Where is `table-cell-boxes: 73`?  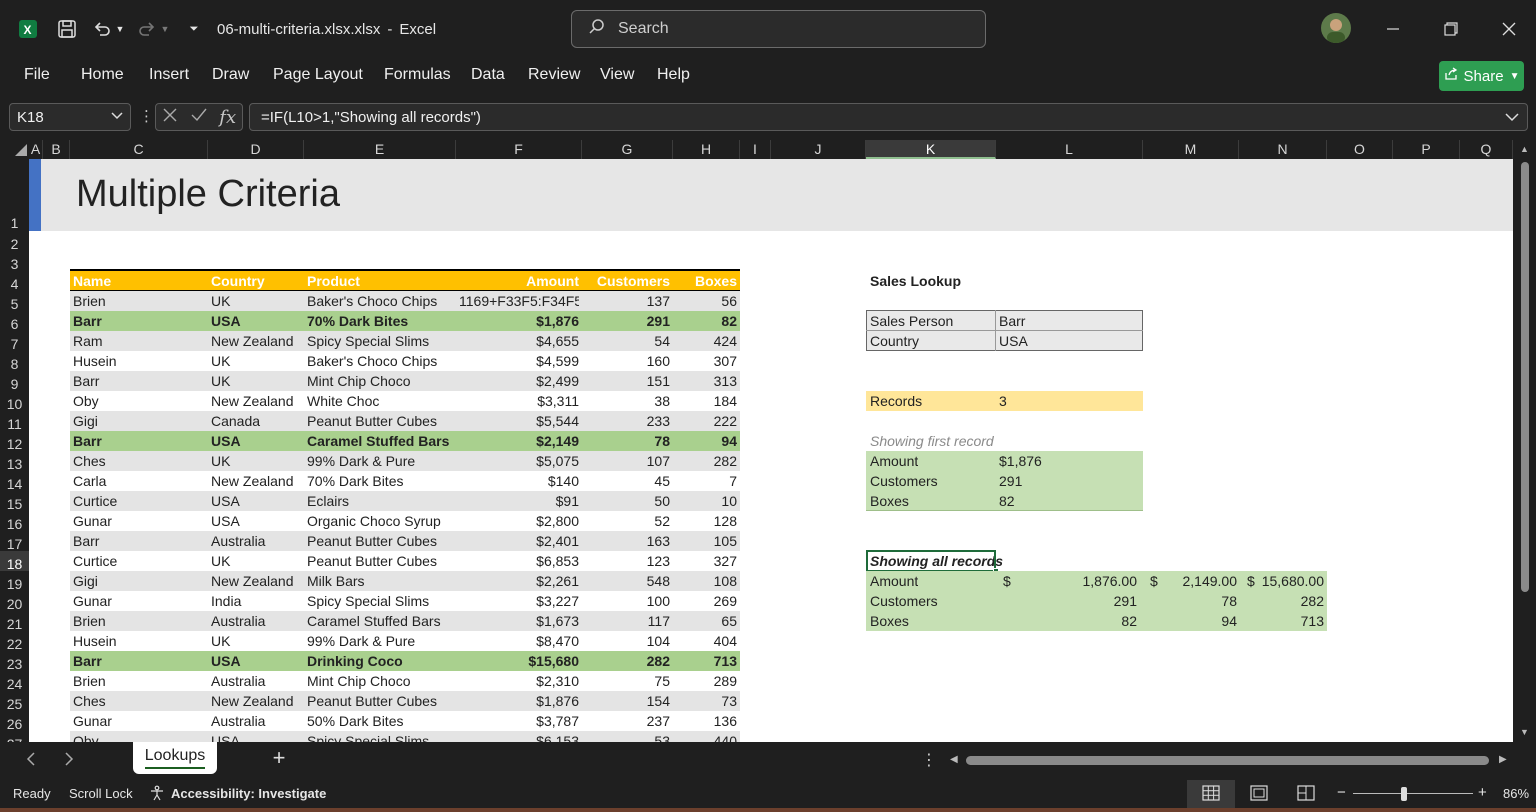 table-cell-boxes: 73 is located at coordinates (706, 701).